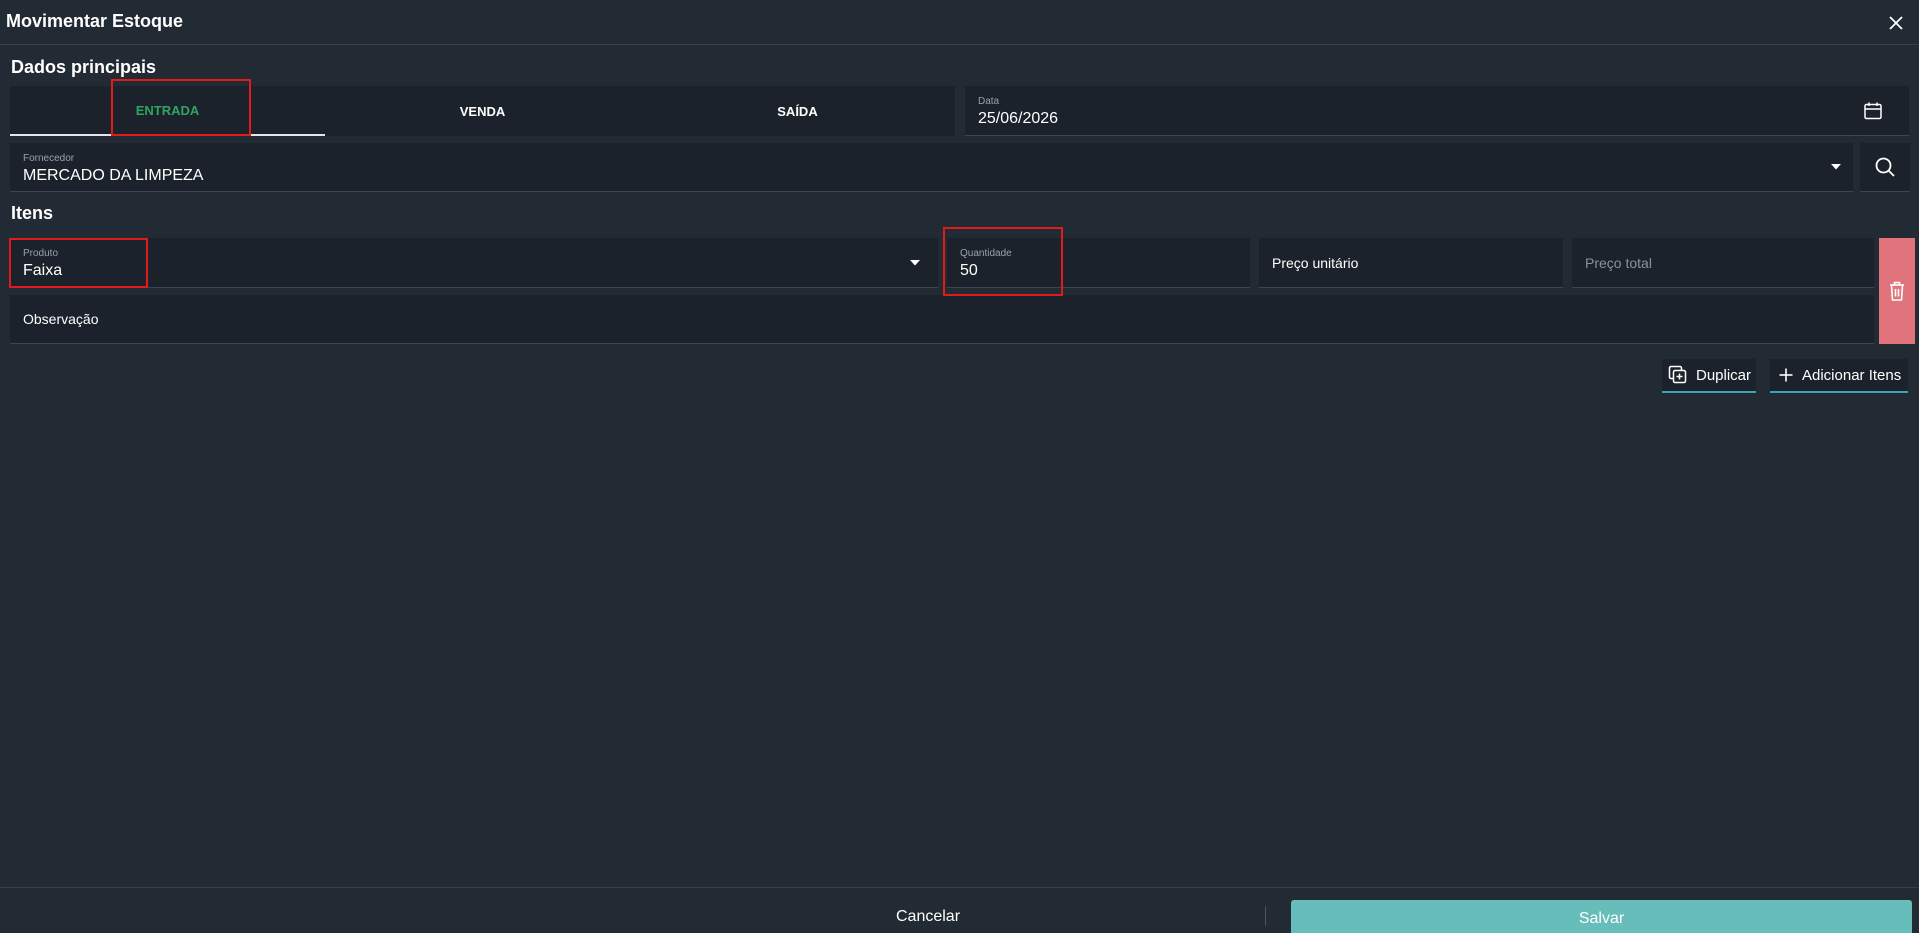  Describe the element at coordinates (969, 270) in the screenshot. I see `quantity-value: 50` at that location.